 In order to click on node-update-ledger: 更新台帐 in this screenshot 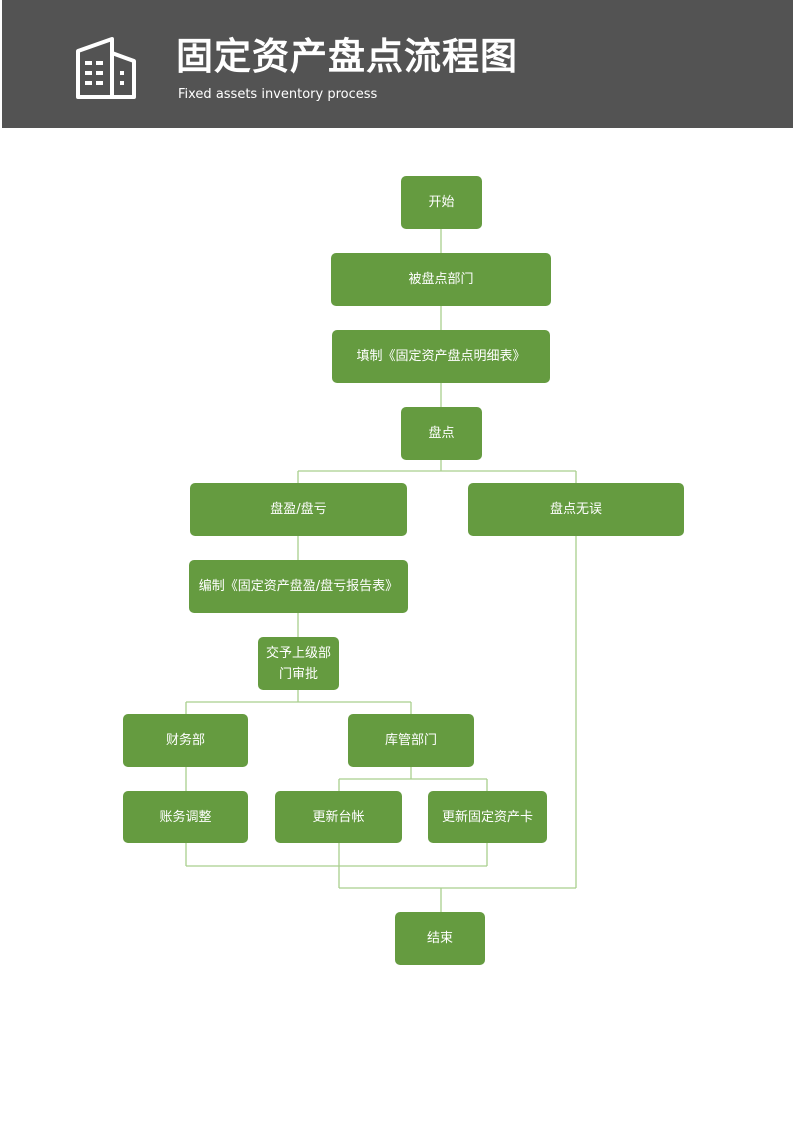, I will do `click(338, 817)`.